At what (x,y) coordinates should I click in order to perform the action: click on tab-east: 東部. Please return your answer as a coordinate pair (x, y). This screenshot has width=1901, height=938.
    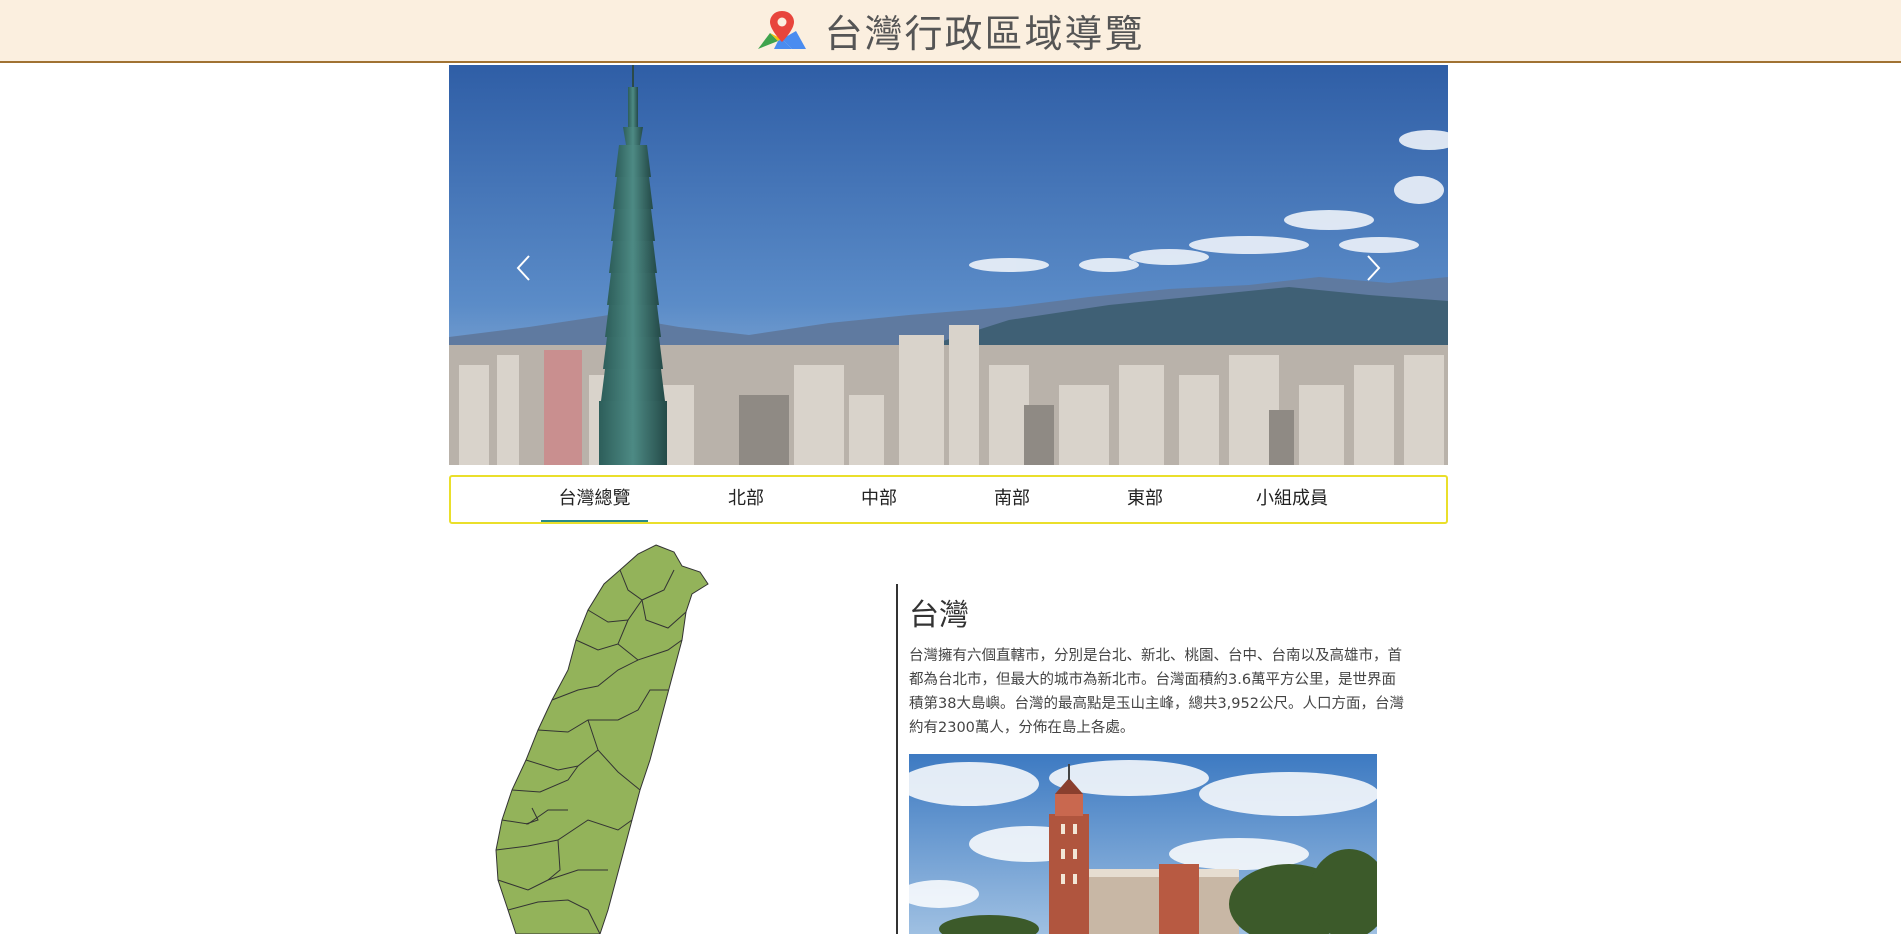
    Looking at the image, I should click on (1145, 499).